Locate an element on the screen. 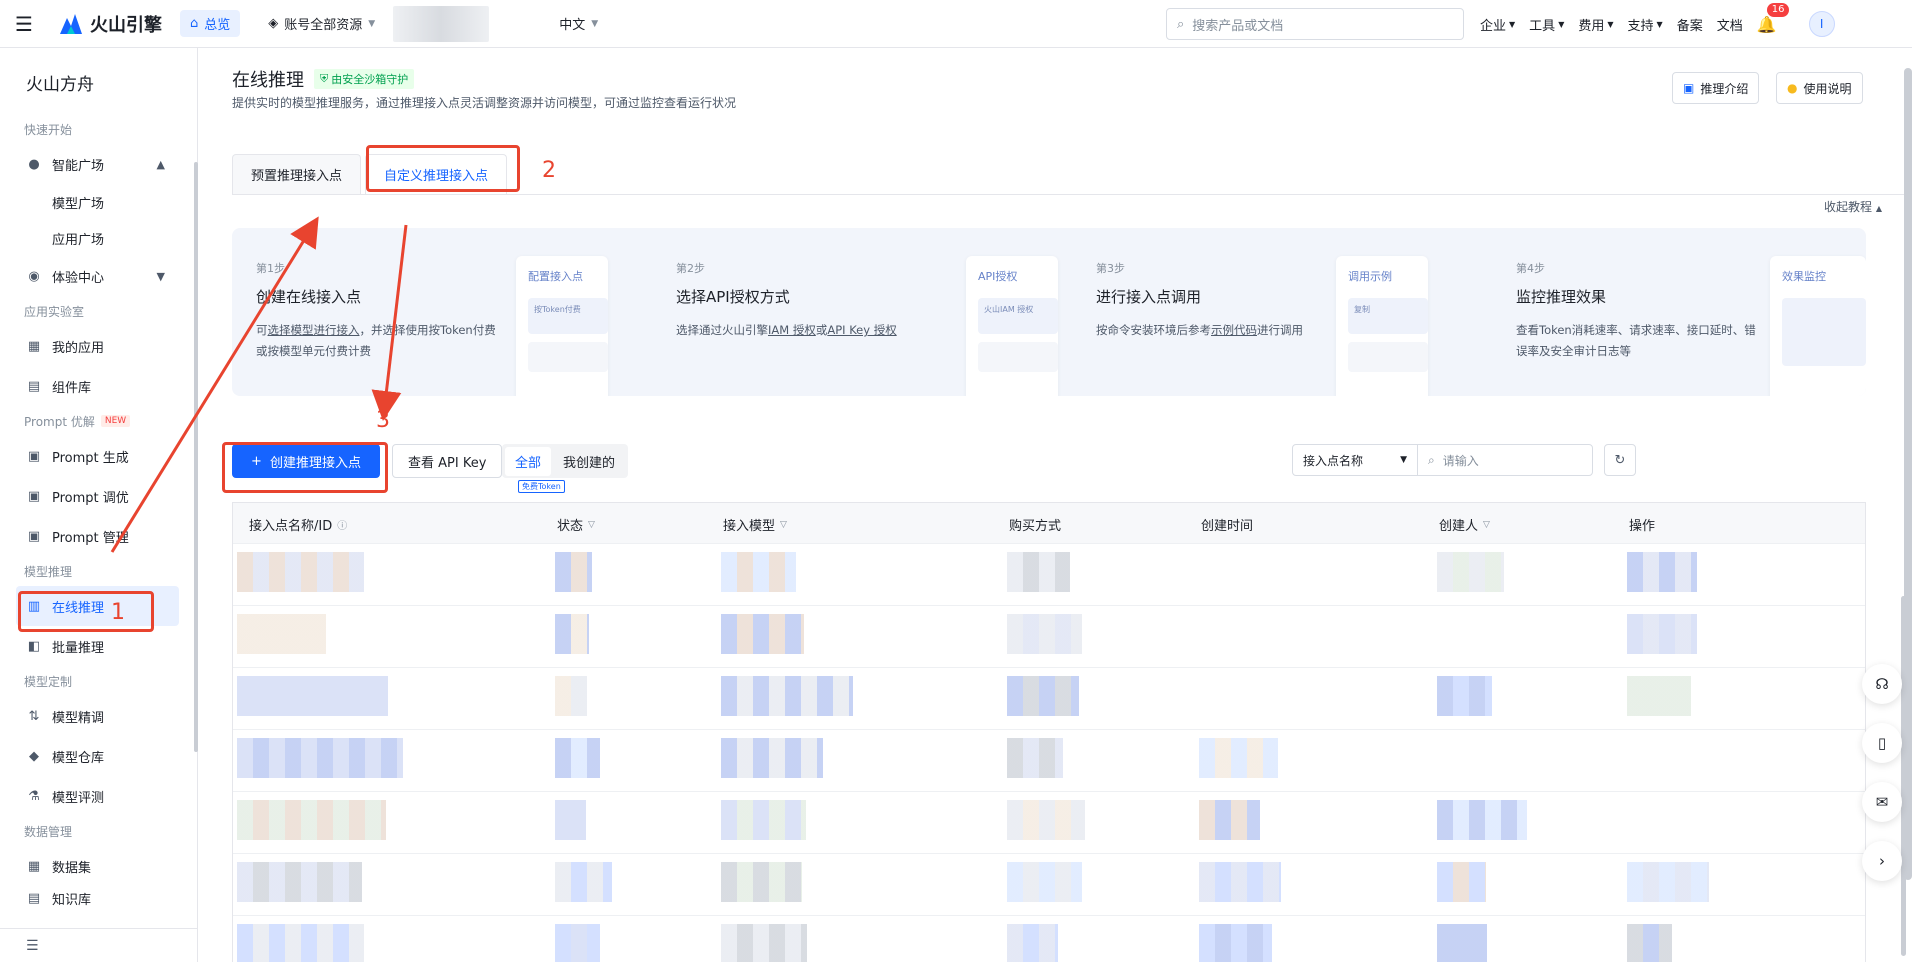  bulb-icon: ● is located at coordinates (34, 164).